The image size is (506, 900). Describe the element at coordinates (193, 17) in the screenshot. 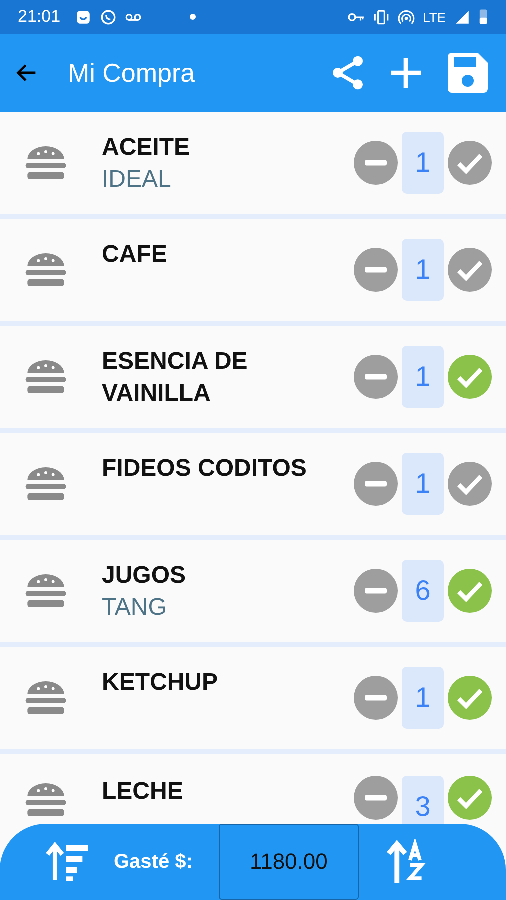

I see `dot-icon` at that location.